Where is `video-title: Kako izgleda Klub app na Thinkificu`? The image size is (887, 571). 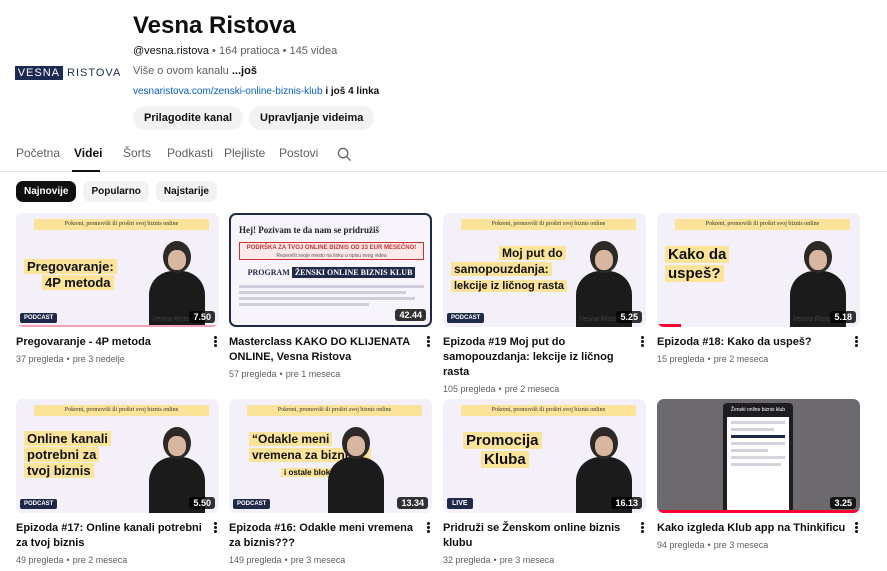 video-title: Kako izgleda Klub app na Thinkificu is located at coordinates (751, 528).